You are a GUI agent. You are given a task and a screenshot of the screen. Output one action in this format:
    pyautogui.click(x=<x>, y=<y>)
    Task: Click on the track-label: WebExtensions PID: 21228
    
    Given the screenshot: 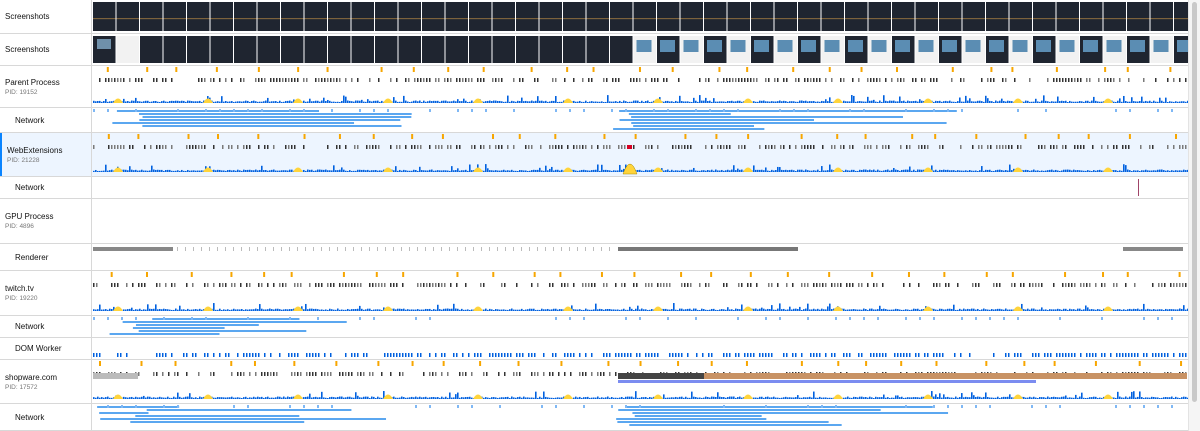 What is the action you would take?
    pyautogui.click(x=46, y=154)
    